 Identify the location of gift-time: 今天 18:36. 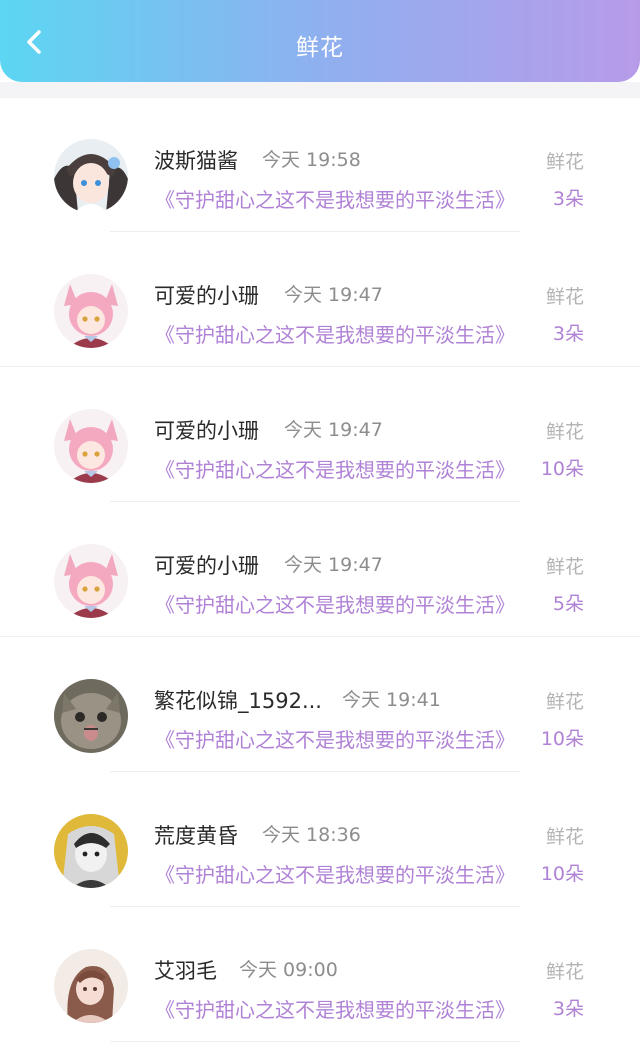
(311, 835).